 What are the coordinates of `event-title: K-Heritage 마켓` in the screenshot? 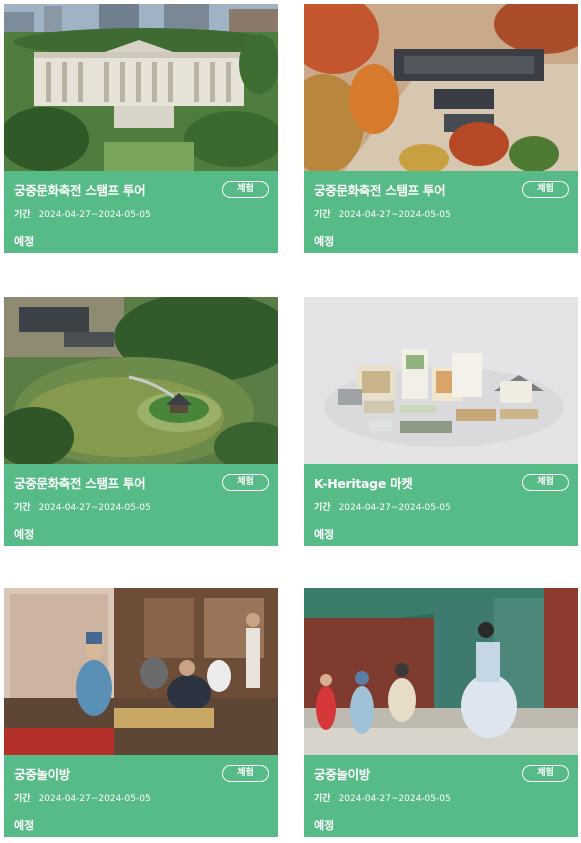 It's located at (363, 483).